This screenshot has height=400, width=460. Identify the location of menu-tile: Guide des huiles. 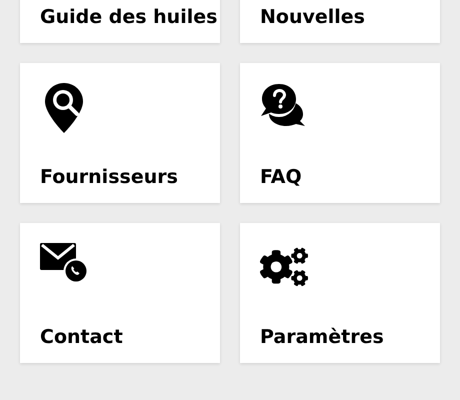
(120, 21).